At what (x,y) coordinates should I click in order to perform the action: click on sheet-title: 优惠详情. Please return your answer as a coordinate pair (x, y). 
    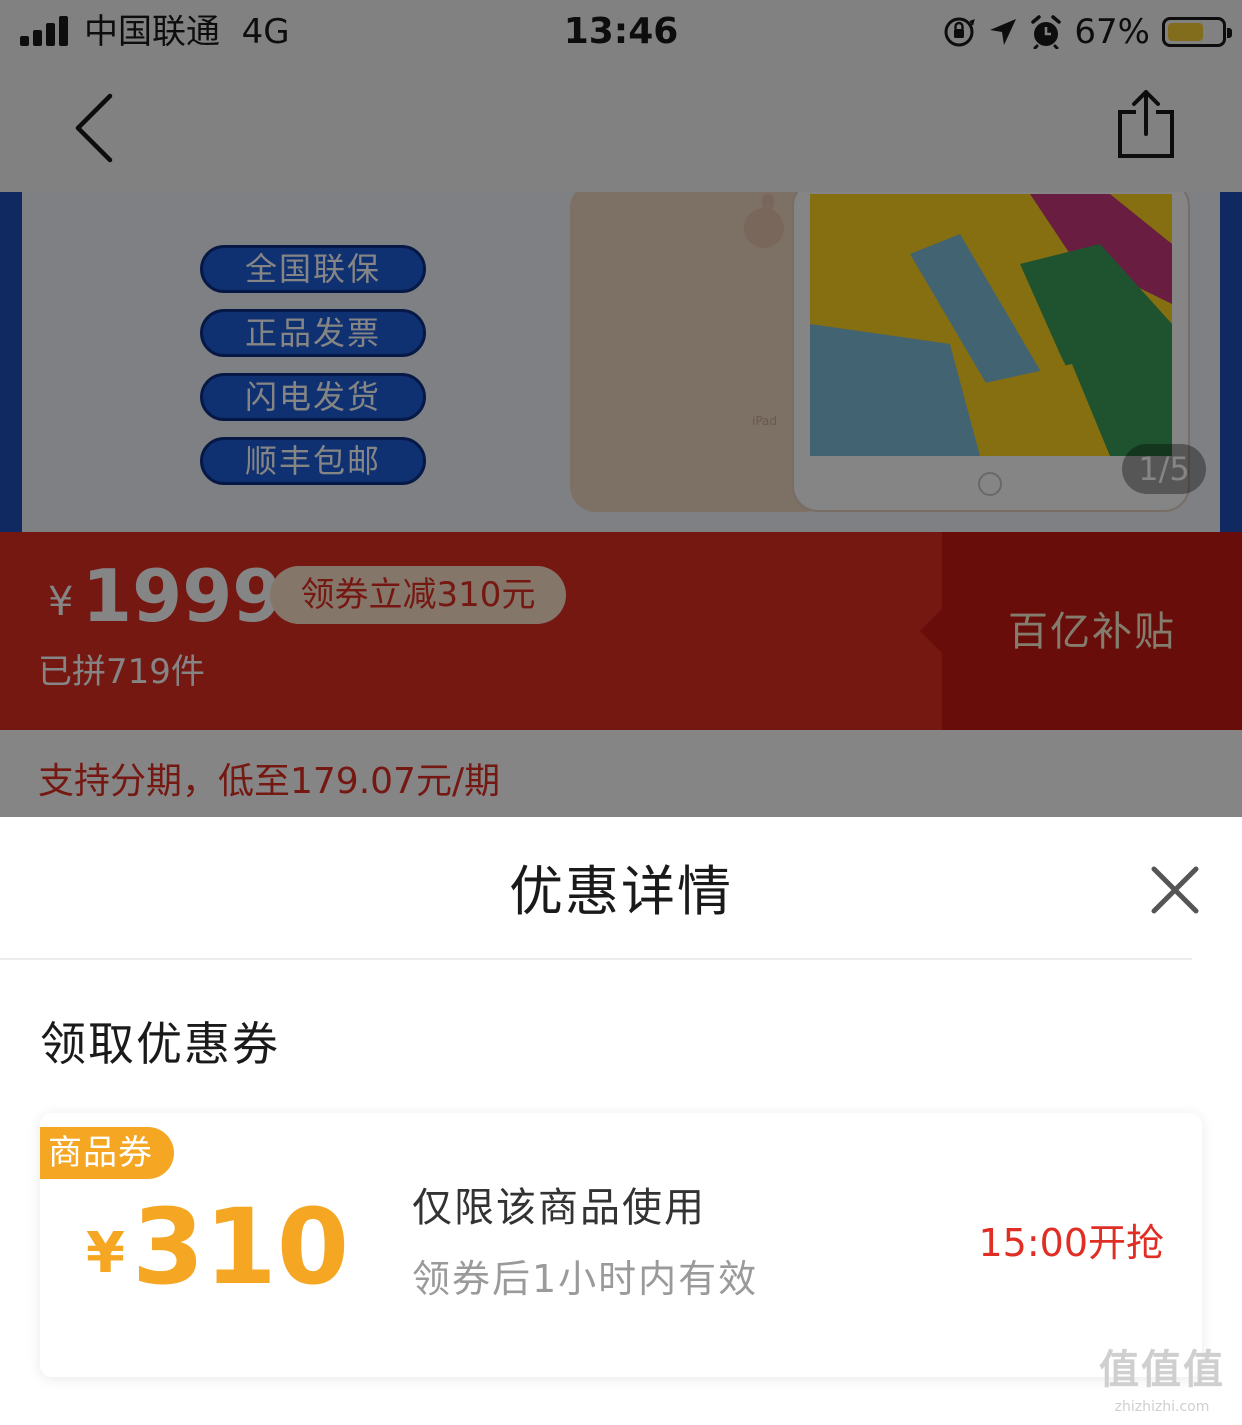
    Looking at the image, I should click on (621, 891).